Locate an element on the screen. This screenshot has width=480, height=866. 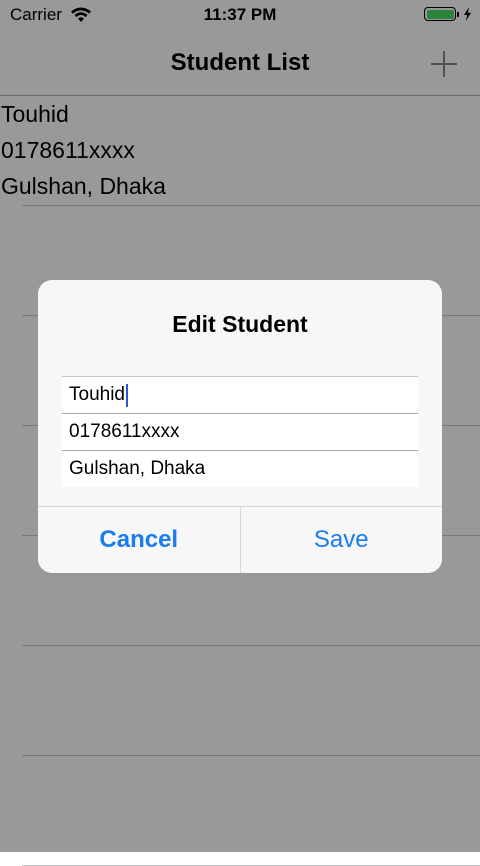
address-field-value: Gulshan, Dhaka is located at coordinates (137, 468).